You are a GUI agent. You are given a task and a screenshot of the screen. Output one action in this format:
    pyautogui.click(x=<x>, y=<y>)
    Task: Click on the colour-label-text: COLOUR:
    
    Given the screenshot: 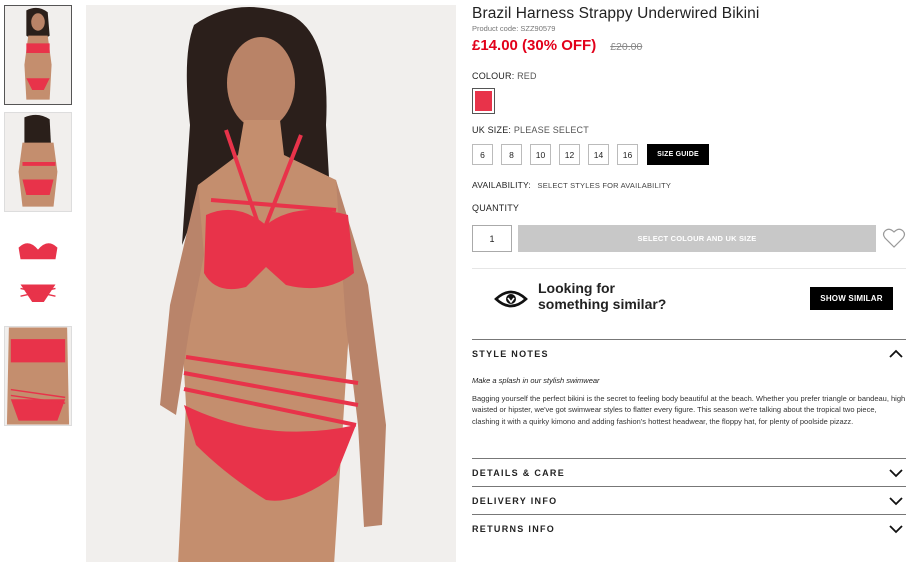 What is the action you would take?
    pyautogui.click(x=493, y=76)
    